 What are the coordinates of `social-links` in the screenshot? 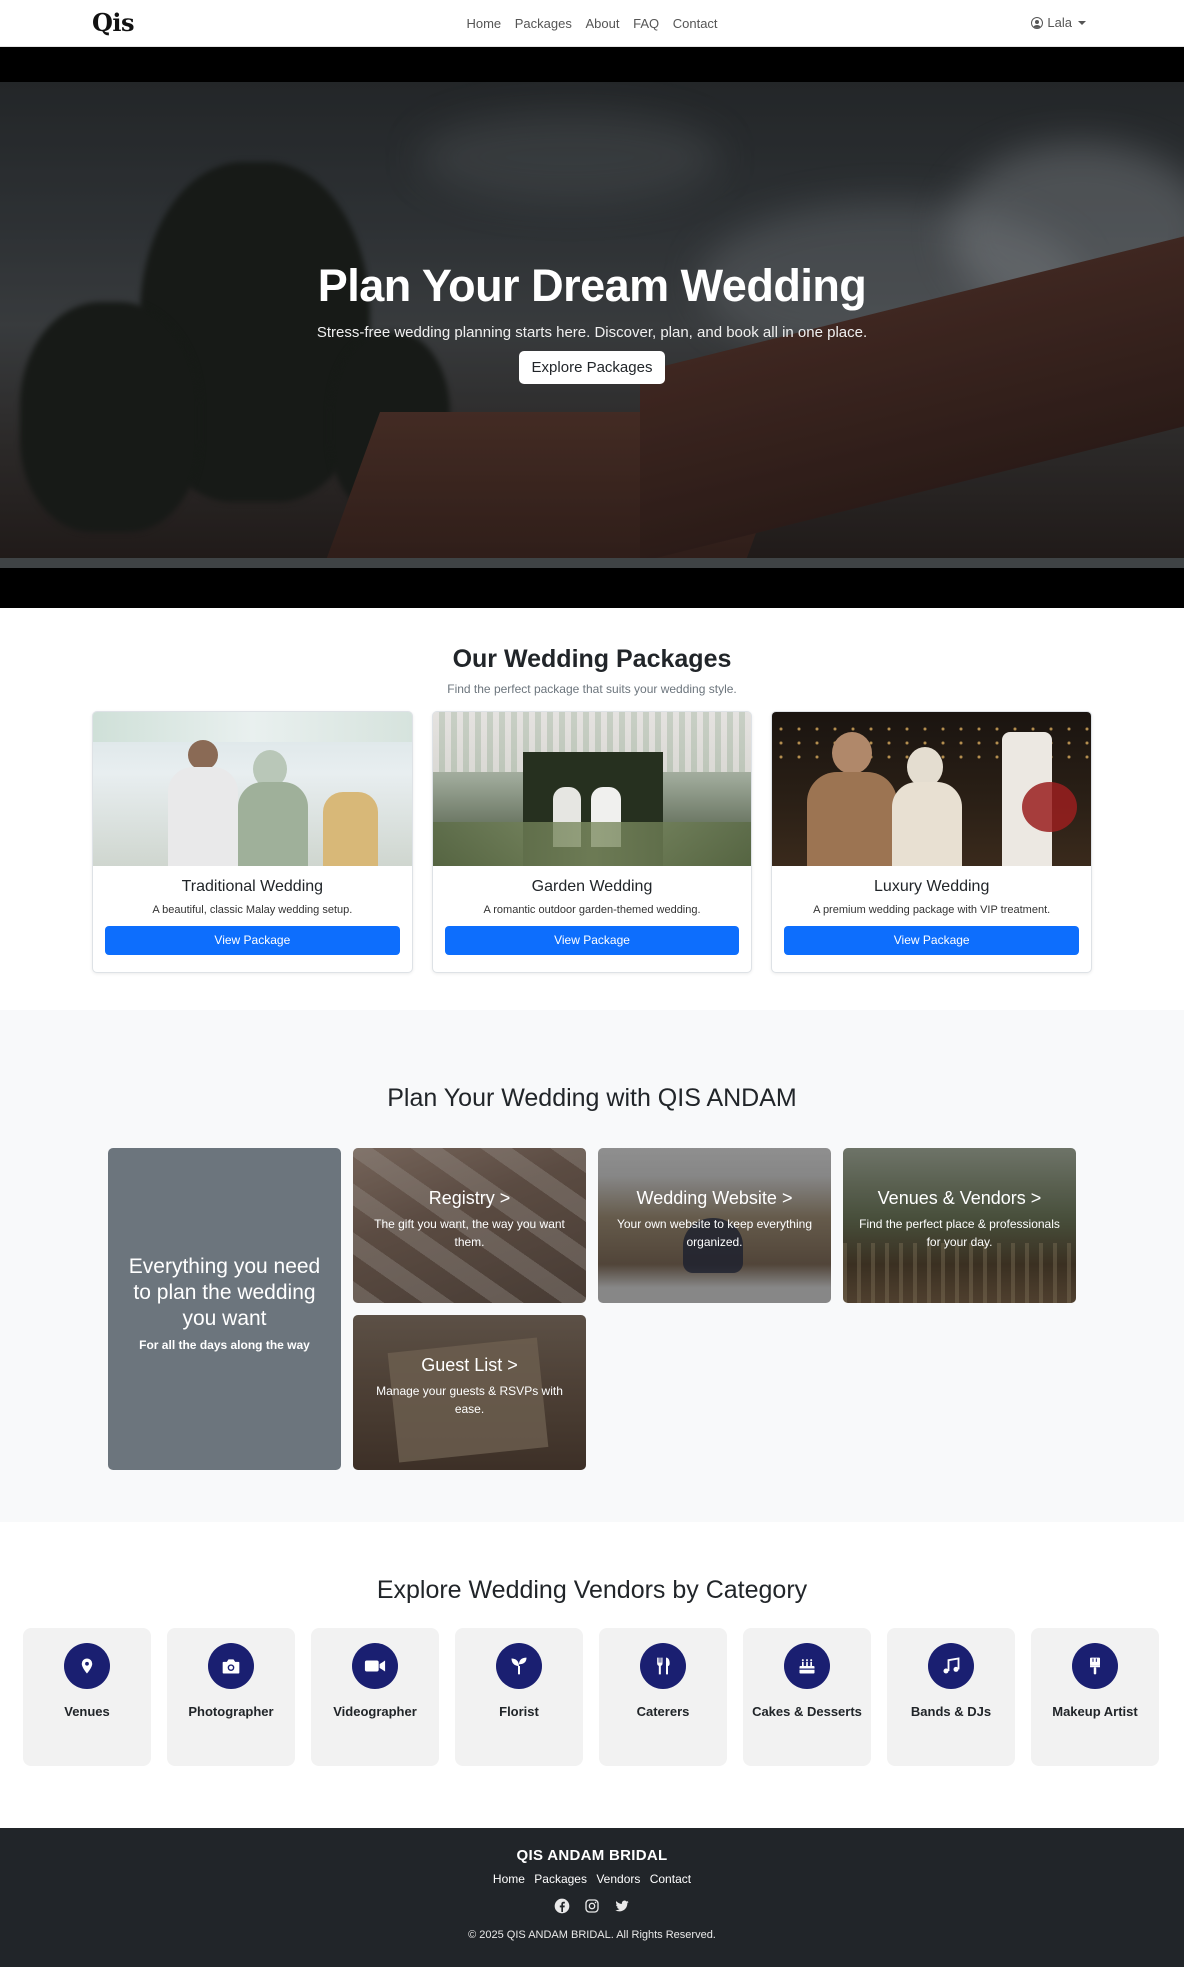 It's located at (592, 1908).